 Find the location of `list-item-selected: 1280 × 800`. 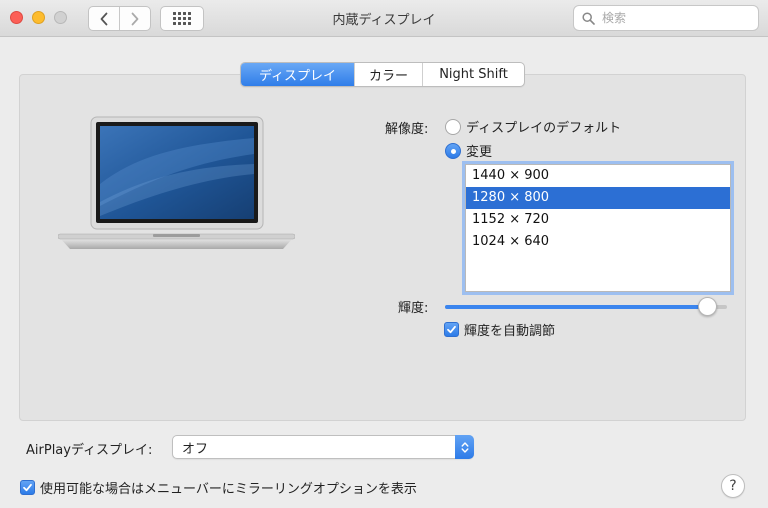

list-item-selected: 1280 × 800 is located at coordinates (598, 198).